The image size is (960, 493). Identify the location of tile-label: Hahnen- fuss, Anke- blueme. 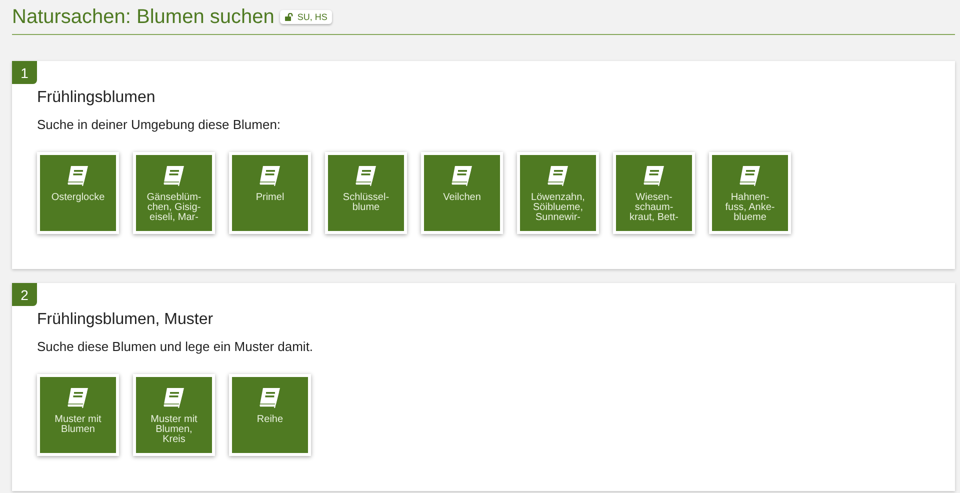
(750, 208).